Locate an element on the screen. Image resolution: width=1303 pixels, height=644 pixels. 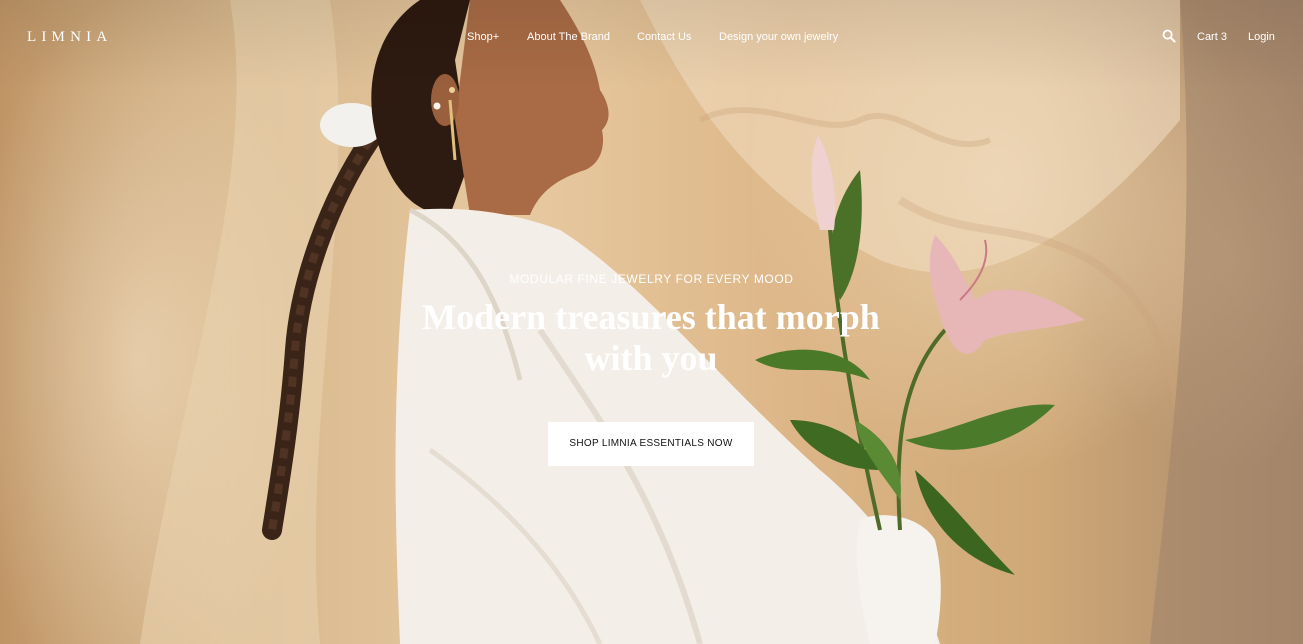
nav-item-shop: Shop+ is located at coordinates (483, 37).